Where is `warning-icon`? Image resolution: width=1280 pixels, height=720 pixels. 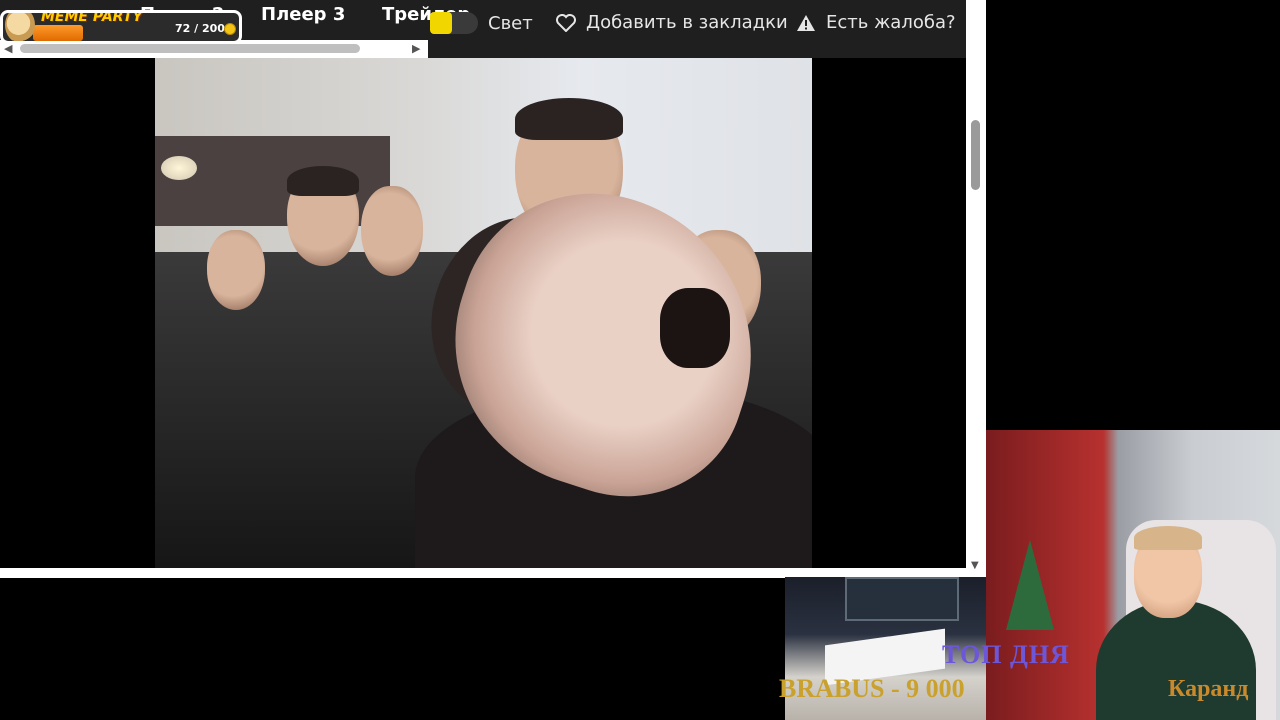
warning-icon is located at coordinates (806, 23).